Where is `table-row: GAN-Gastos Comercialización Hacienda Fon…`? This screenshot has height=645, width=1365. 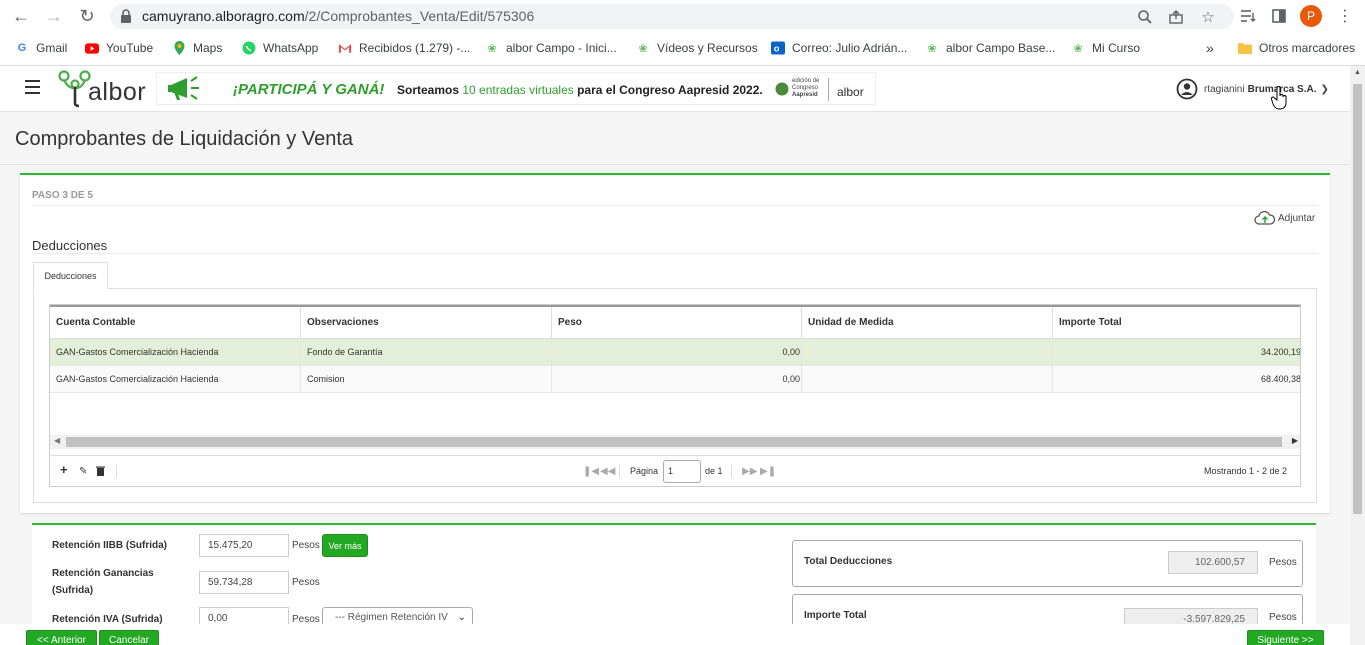 table-row: GAN-Gastos Comercialización Hacienda Fon… is located at coordinates (675, 352).